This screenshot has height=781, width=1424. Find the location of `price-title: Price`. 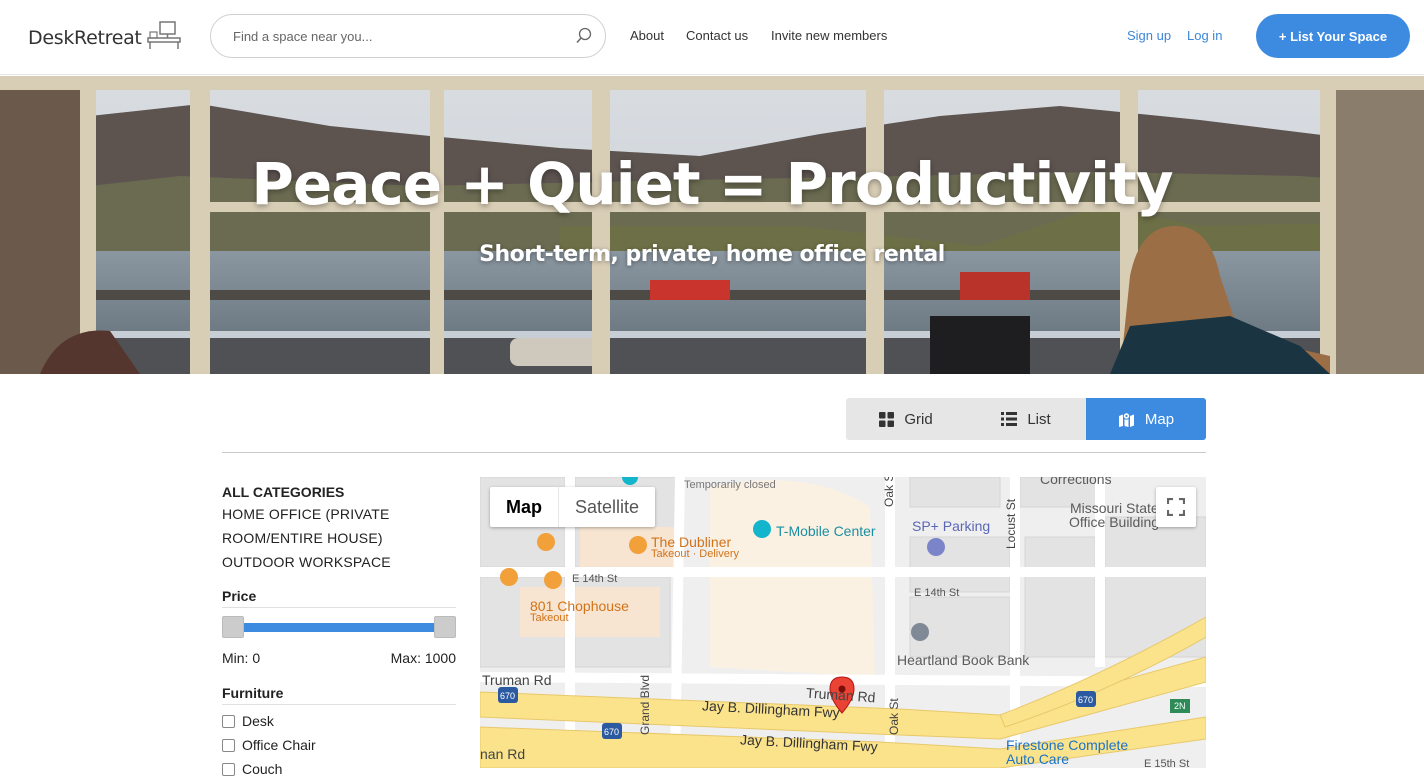

price-title: Price is located at coordinates (339, 598).